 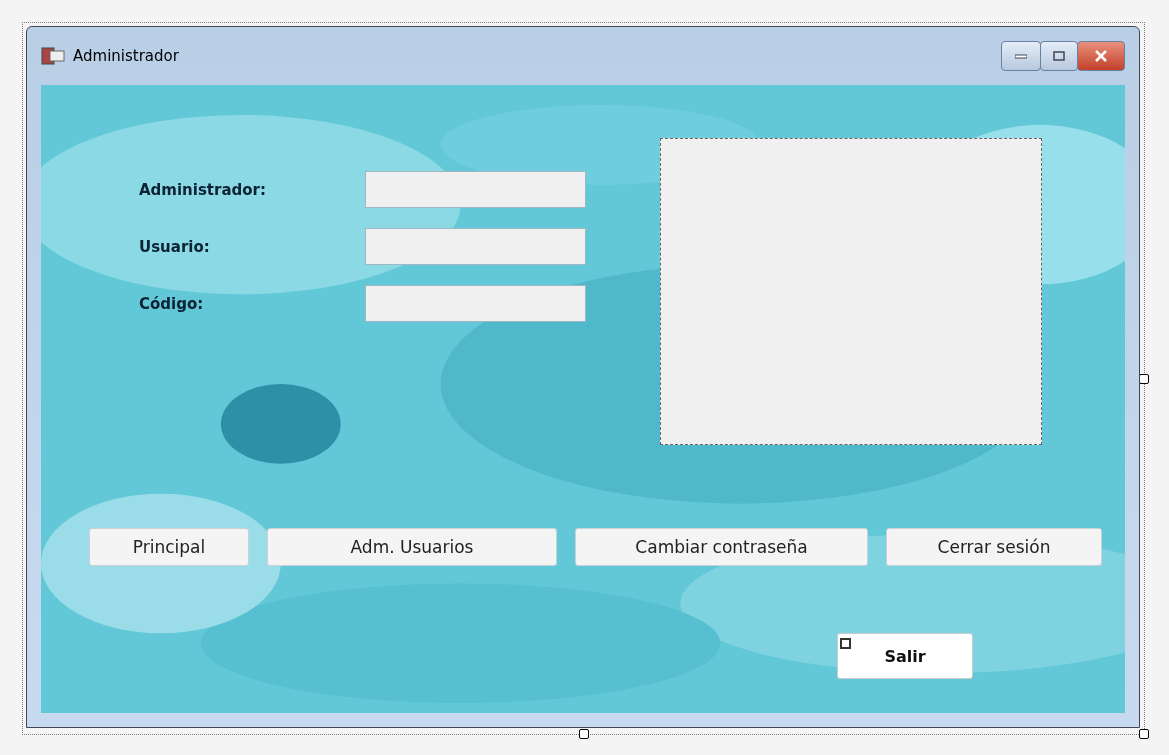 I want to click on minimize-icon, so click(x=1021, y=56).